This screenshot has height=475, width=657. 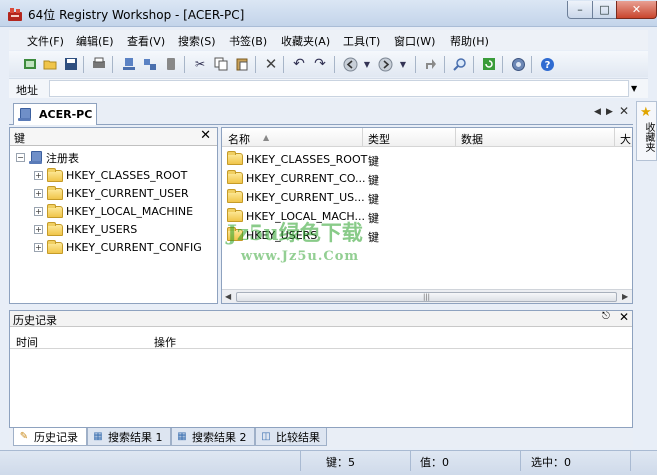 I want to click on minimize-icon: –, so click(x=580, y=9).